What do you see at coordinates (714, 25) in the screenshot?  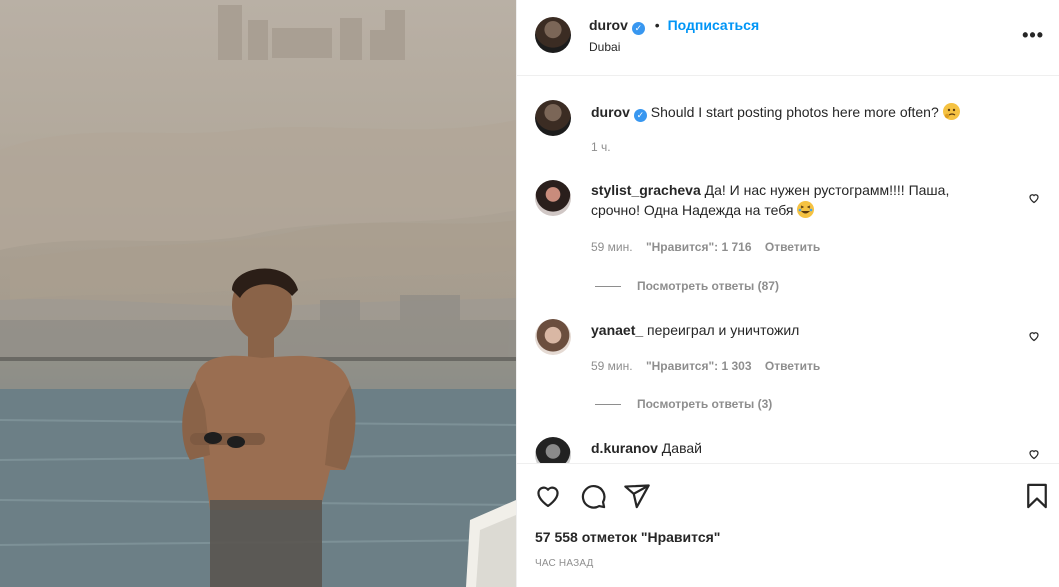 I see `follow-button: Подписаться` at bounding box center [714, 25].